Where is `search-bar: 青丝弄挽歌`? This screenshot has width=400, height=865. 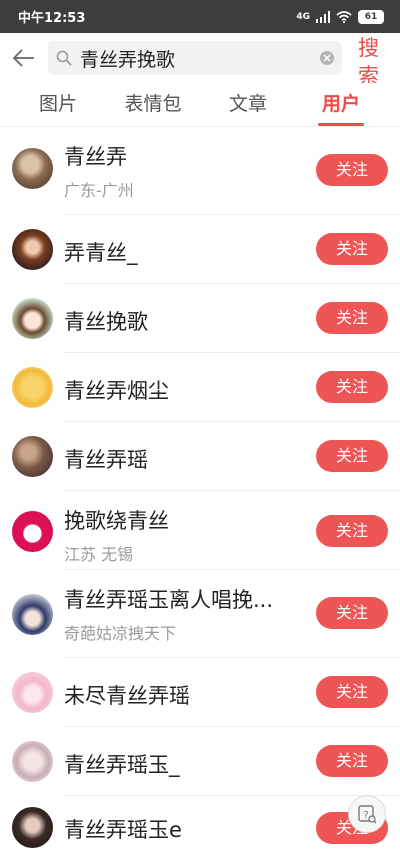 search-bar: 青丝弄挽歌 is located at coordinates (200, 58).